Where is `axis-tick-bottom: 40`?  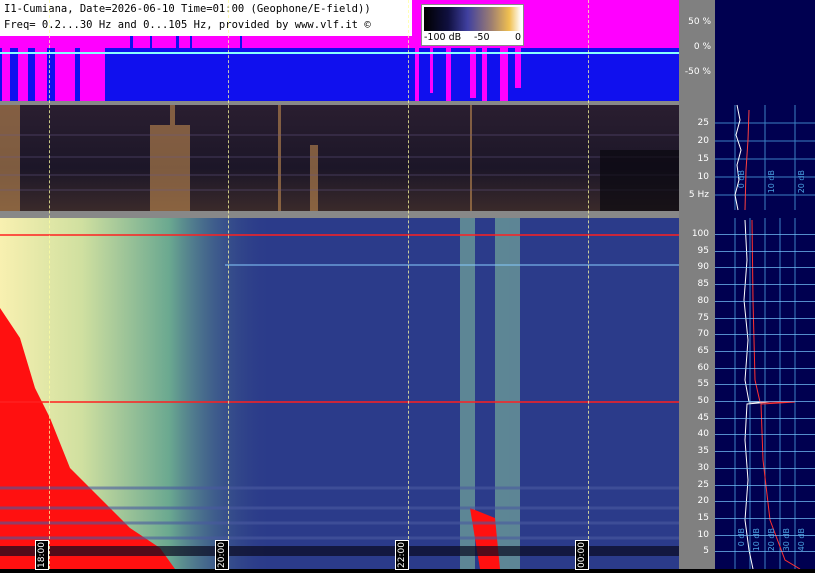
axis-tick-bottom: 40 is located at coordinates (703, 434).